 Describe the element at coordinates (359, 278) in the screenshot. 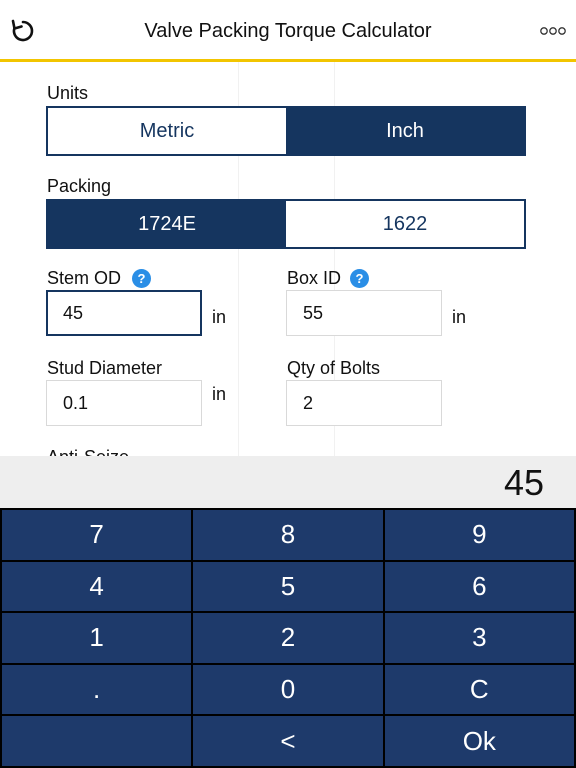

I see `box-id-help-icon: ?` at that location.